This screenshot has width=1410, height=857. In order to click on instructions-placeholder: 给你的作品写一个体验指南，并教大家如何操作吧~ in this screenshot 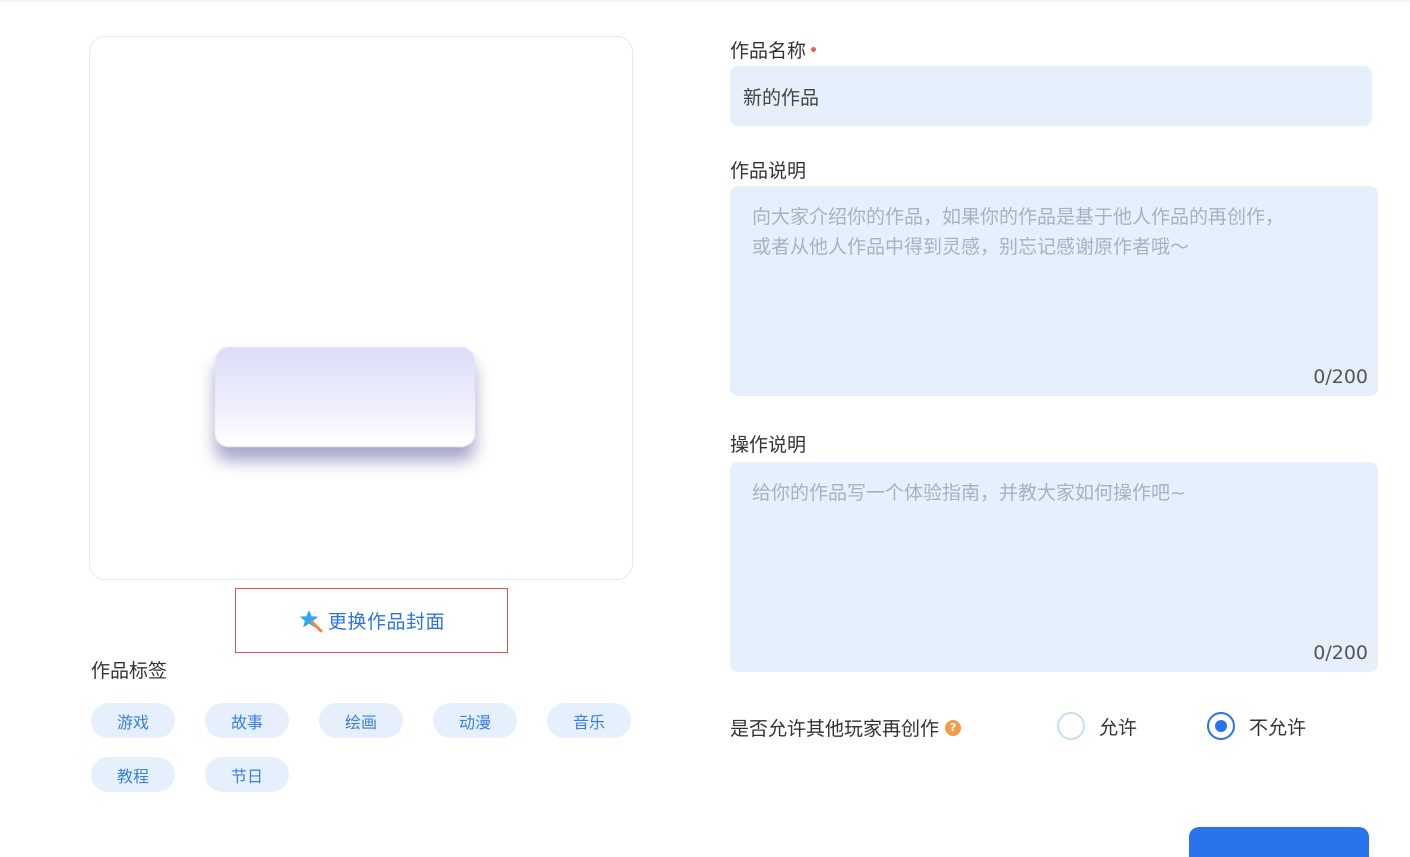, I will do `click(969, 493)`.